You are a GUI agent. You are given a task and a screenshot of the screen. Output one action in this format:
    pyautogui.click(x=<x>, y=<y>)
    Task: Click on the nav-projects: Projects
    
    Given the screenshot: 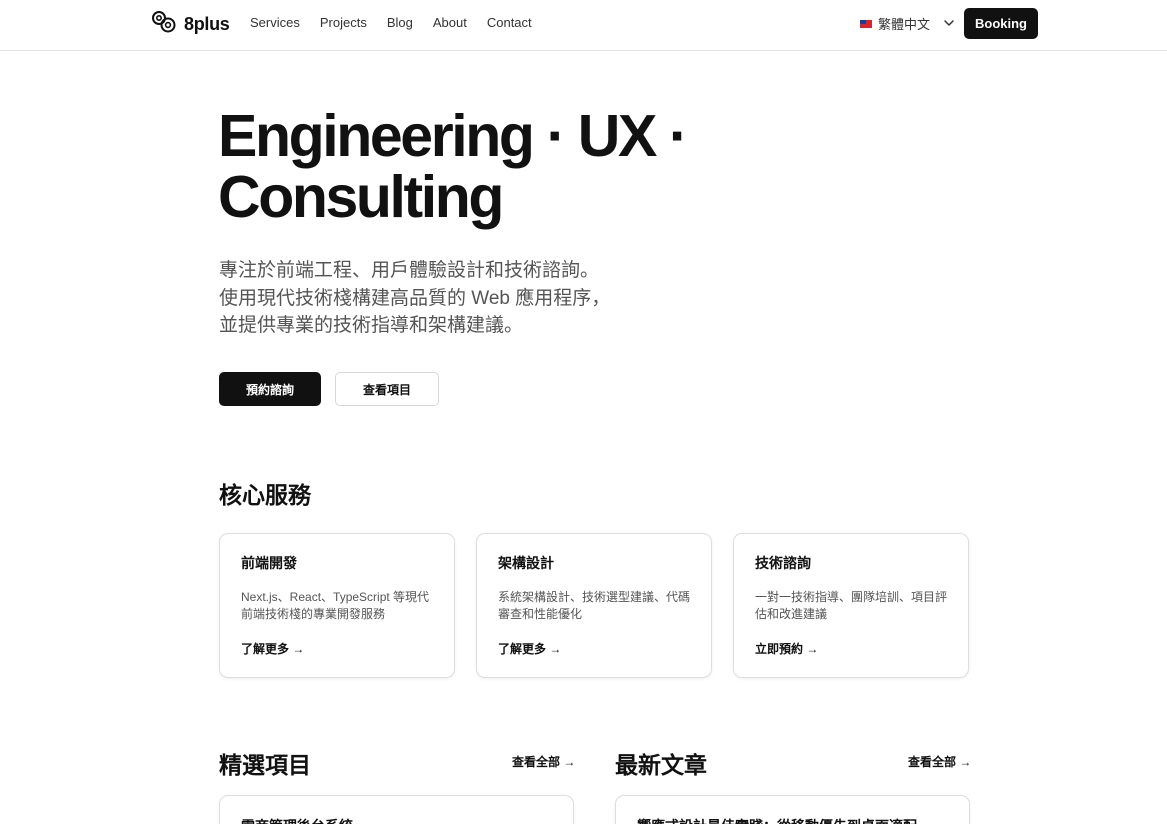 What is the action you would take?
    pyautogui.click(x=343, y=22)
    